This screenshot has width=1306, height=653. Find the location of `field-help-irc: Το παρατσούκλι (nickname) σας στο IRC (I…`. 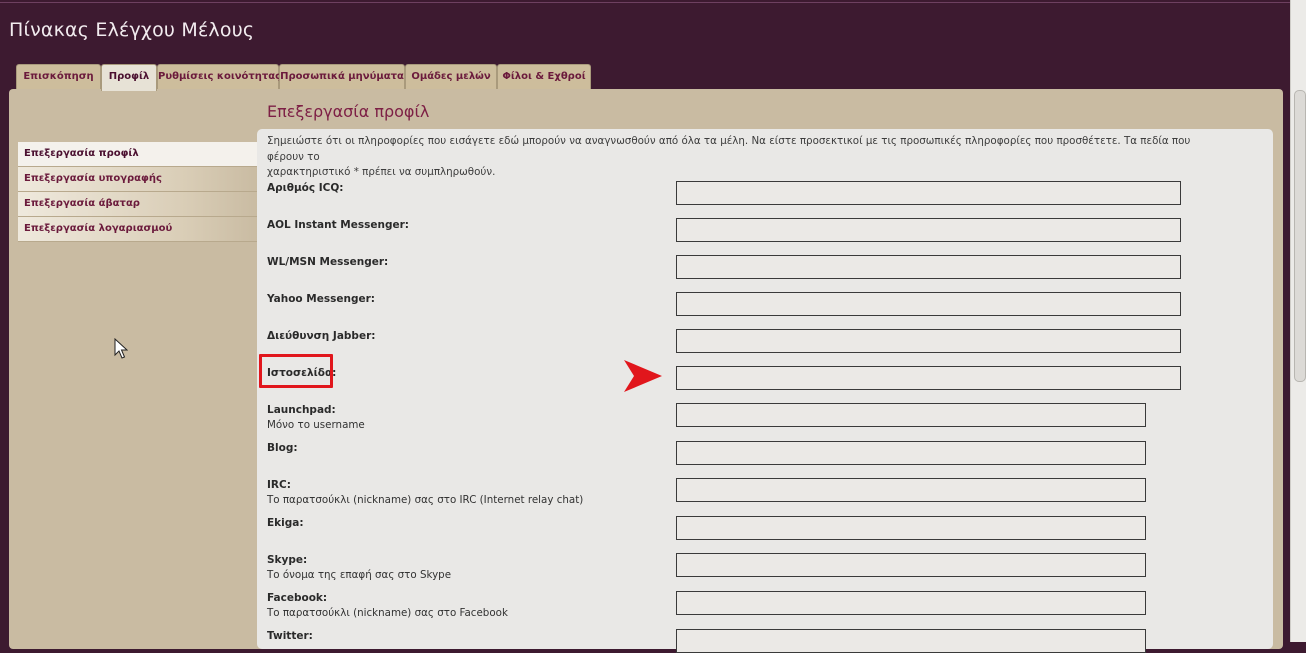

field-help-irc: Το παρατσούκλι (nickname) σας στο IRC (I… is located at coordinates (425, 500).